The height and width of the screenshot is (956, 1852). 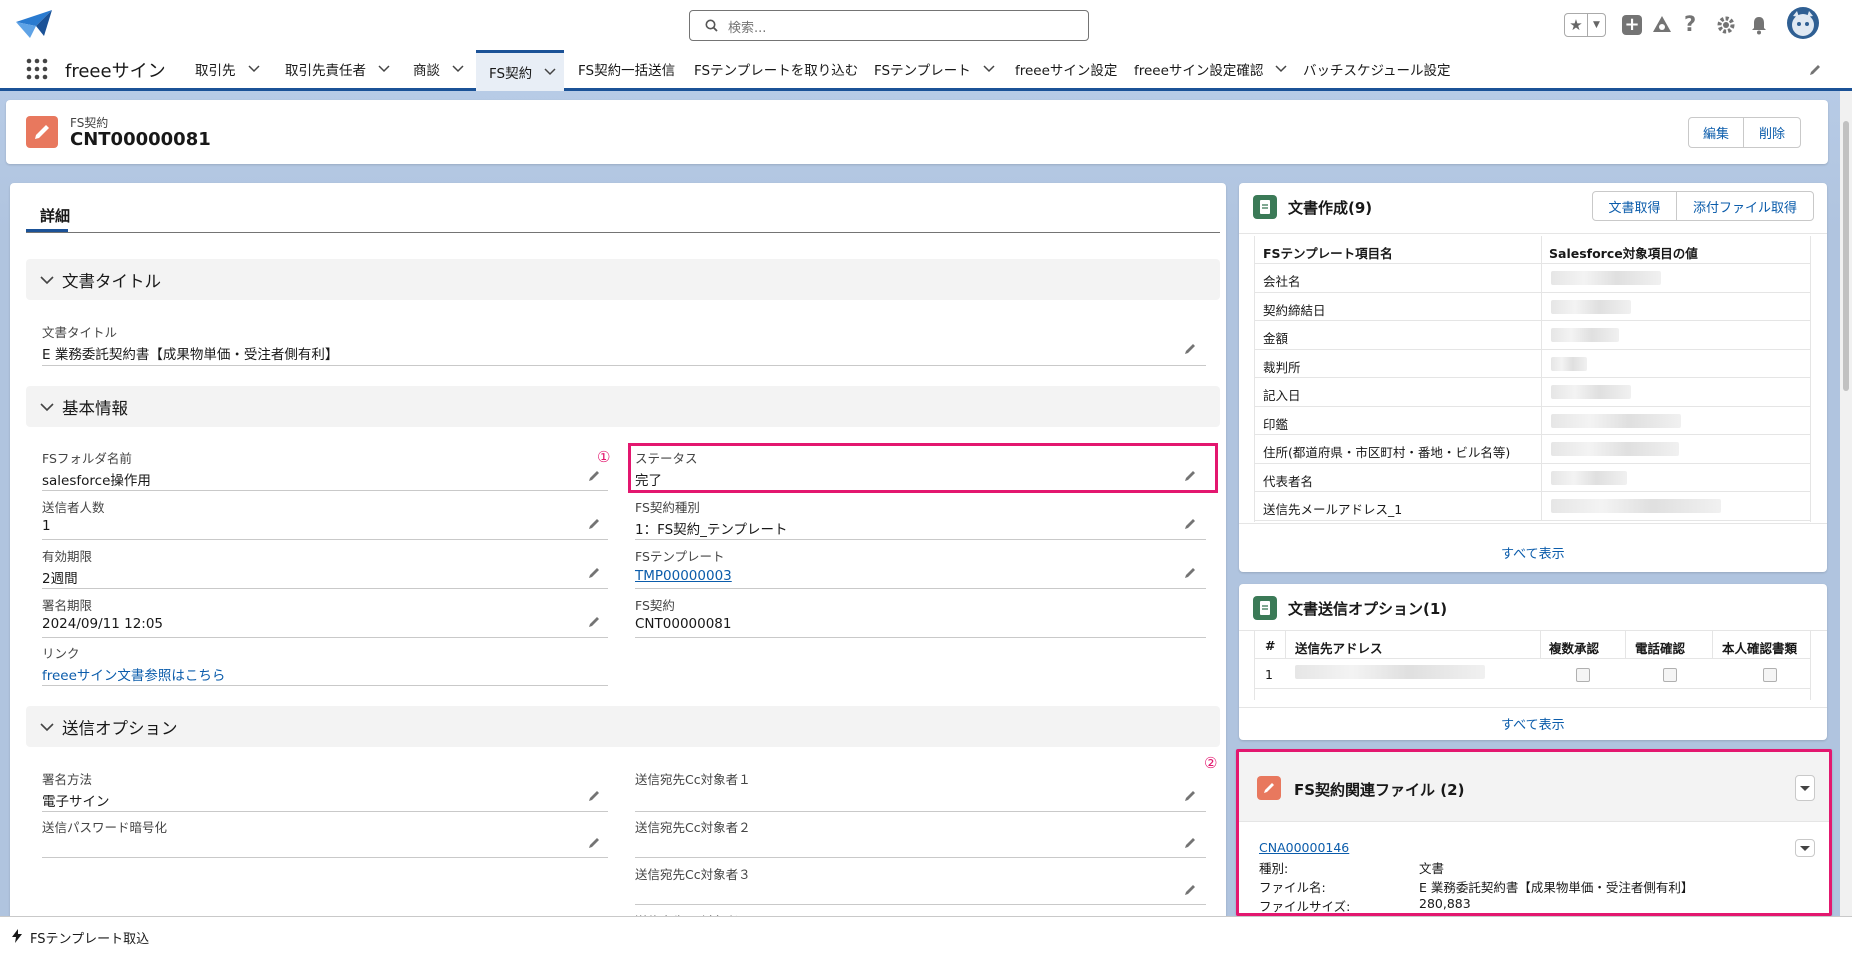 I want to click on column-header: #, so click(x=1270, y=645).